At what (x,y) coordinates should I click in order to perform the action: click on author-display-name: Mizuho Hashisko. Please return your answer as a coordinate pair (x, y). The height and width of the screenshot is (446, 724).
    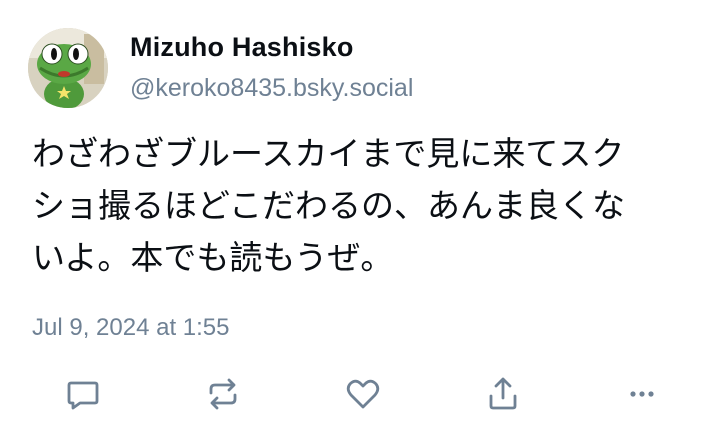
    Looking at the image, I should click on (242, 47).